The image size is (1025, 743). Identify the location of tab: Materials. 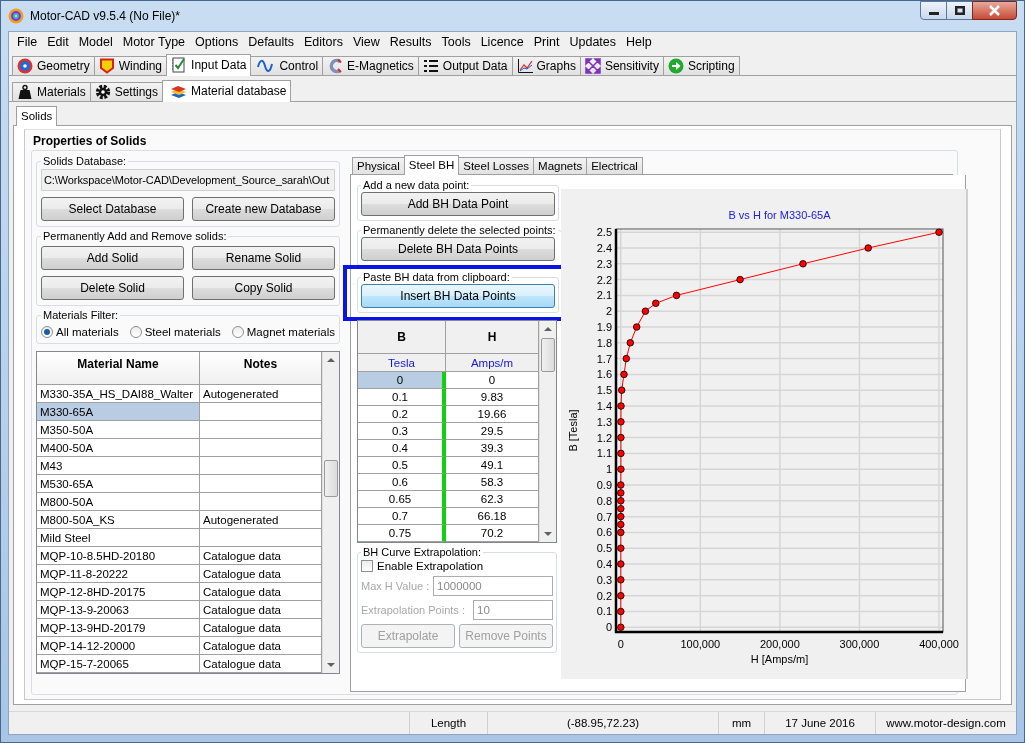
(51, 91).